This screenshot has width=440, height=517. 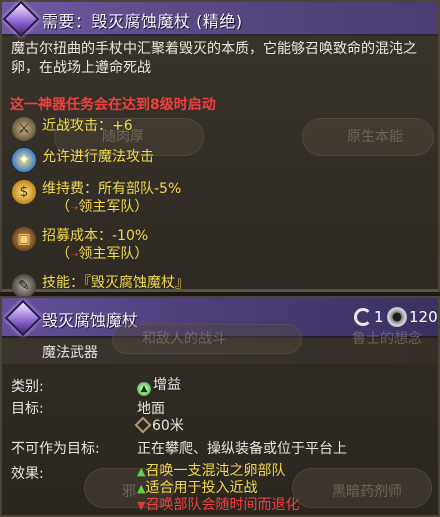 What do you see at coordinates (87, 126) in the screenshot?
I see `bonus-text: 近战攻击：+6` at bounding box center [87, 126].